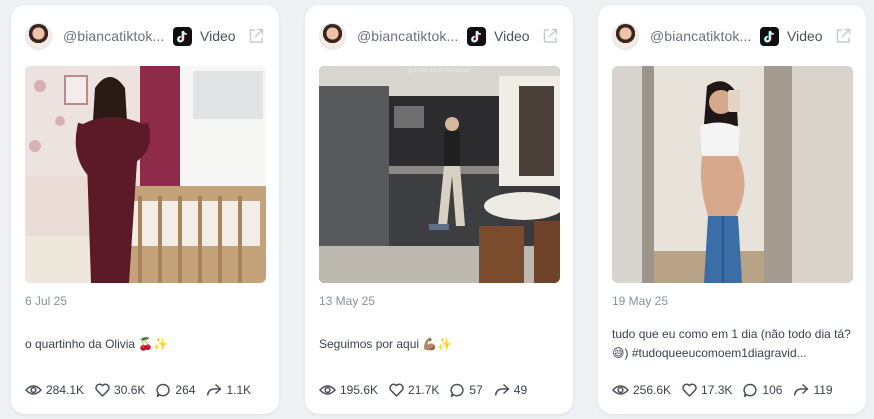 Image resolution: width=874 pixels, height=419 pixels. Describe the element at coordinates (347, 301) in the screenshot. I see `post-date: 13 May 25` at that location.